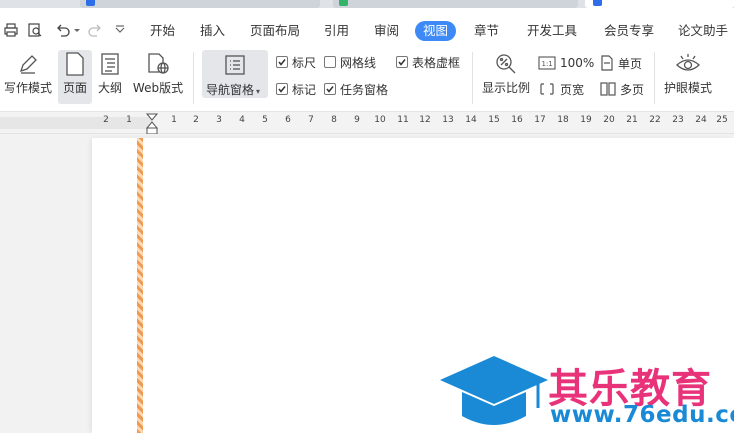 The height and width of the screenshot is (433, 734). Describe the element at coordinates (506, 64) in the screenshot. I see `zoom-percent-icon` at that location.